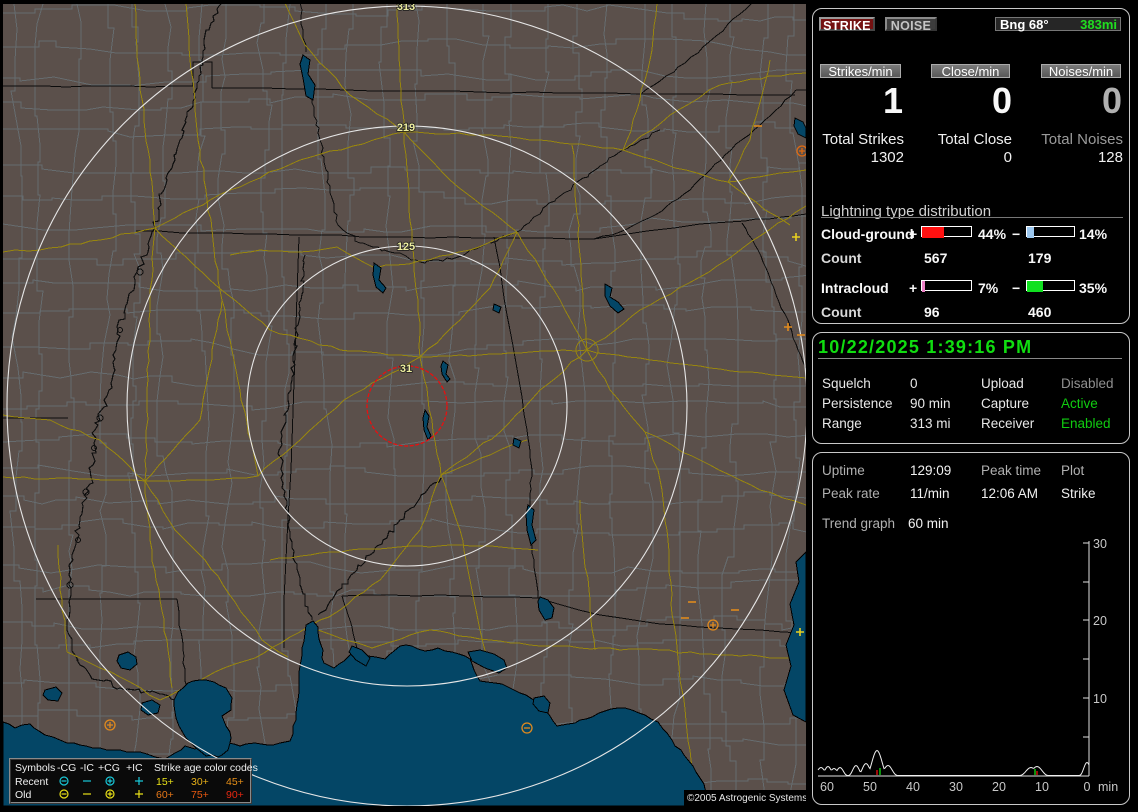  Describe the element at coordinates (827, 787) in the screenshot. I see `svg-text: 60` at that location.